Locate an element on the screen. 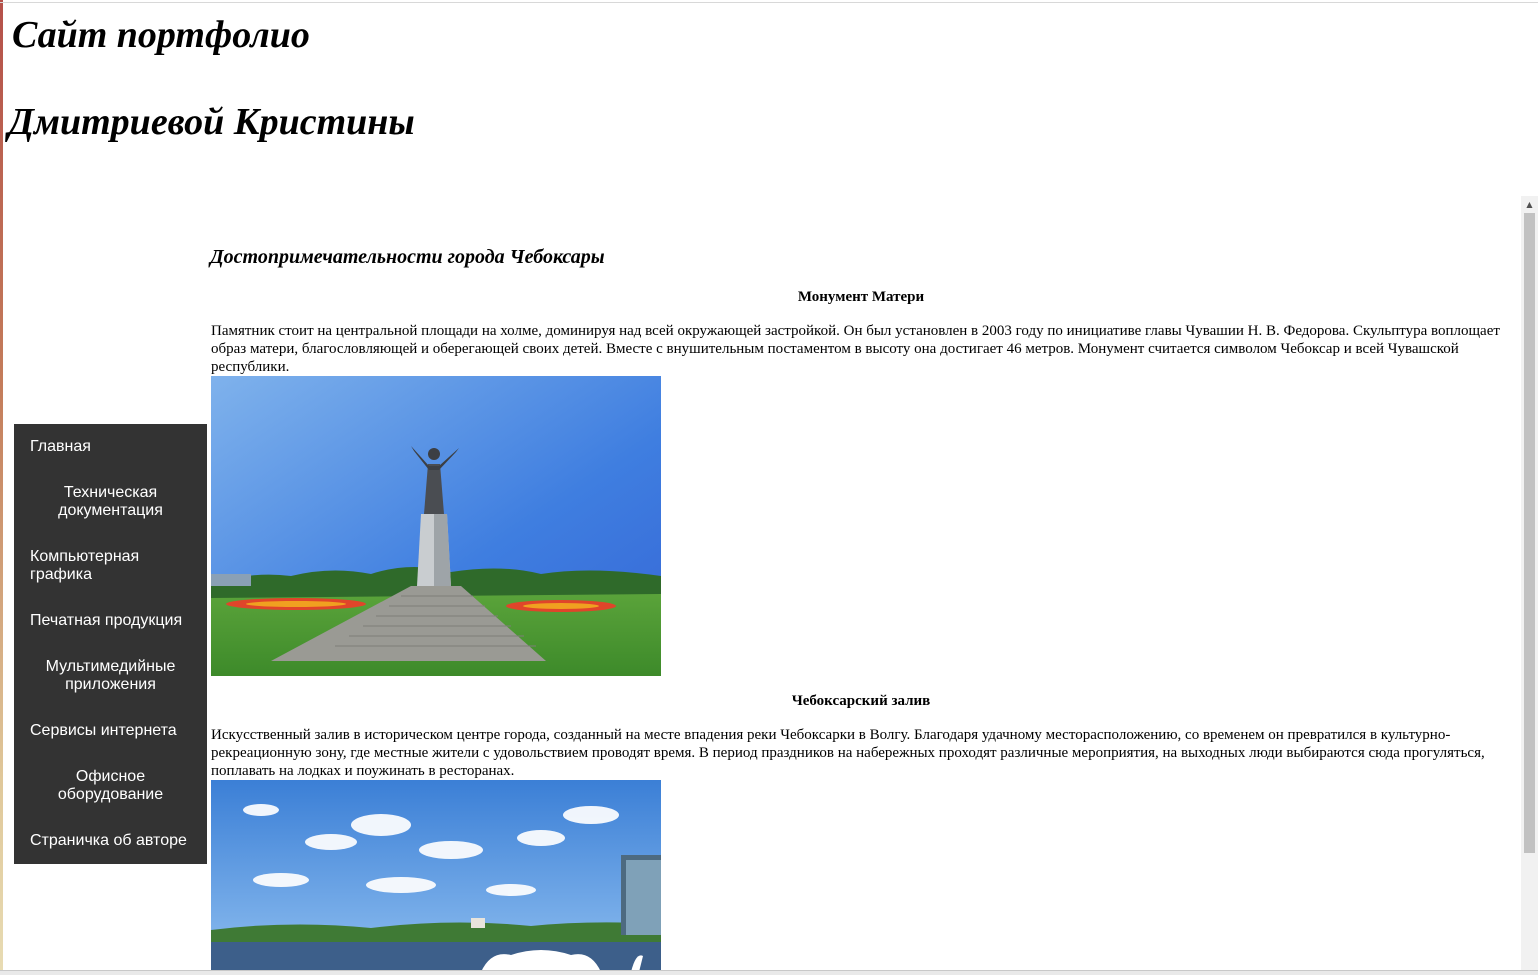 The height and width of the screenshot is (975, 1538). mother-monument-photo is located at coordinates (436, 526).